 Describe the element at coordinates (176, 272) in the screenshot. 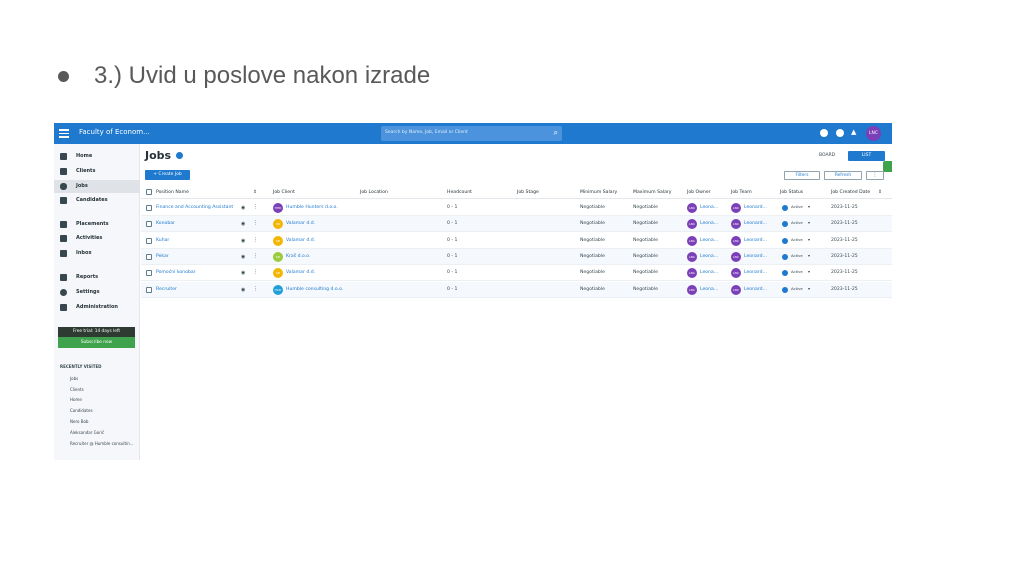

I see `position-name-link: Pomoćni konobar` at that location.